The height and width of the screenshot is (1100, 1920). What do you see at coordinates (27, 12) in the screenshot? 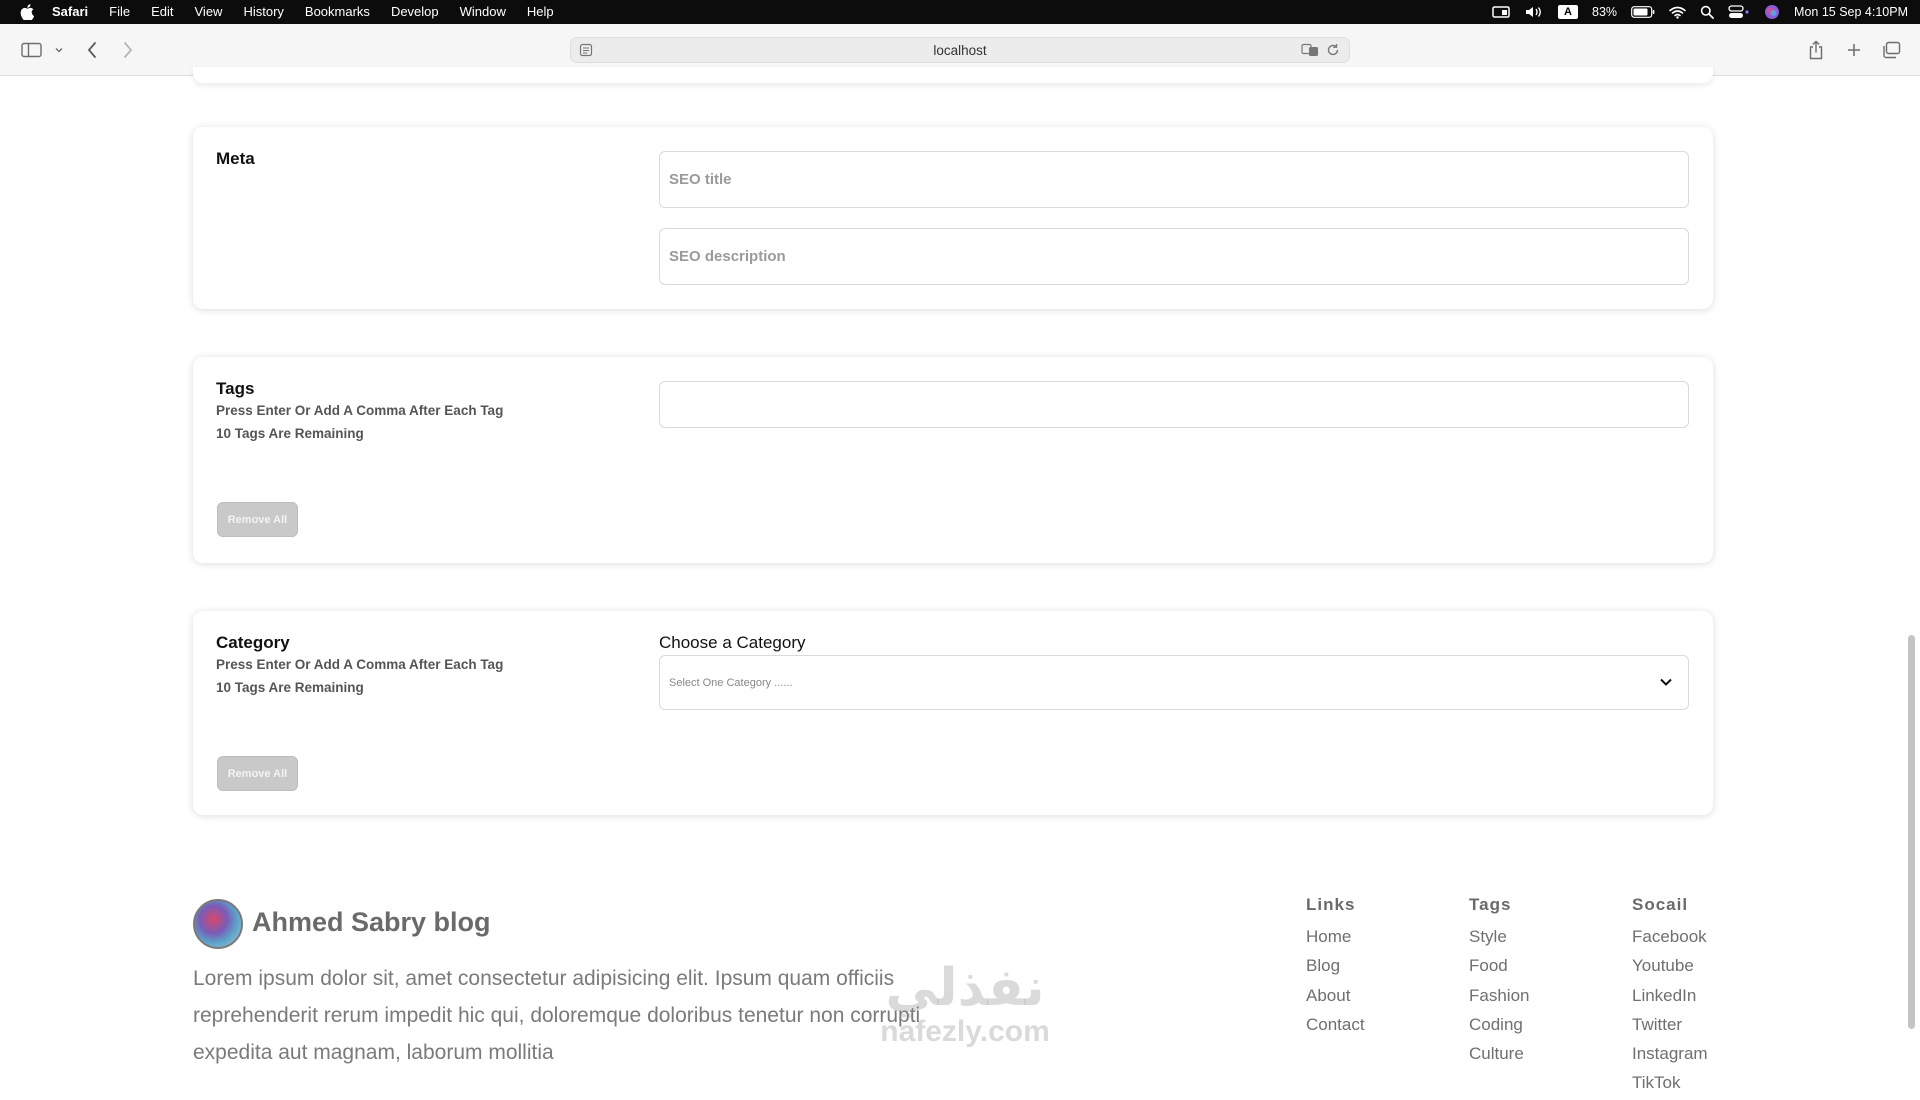
I see `apple-menu-icon` at bounding box center [27, 12].